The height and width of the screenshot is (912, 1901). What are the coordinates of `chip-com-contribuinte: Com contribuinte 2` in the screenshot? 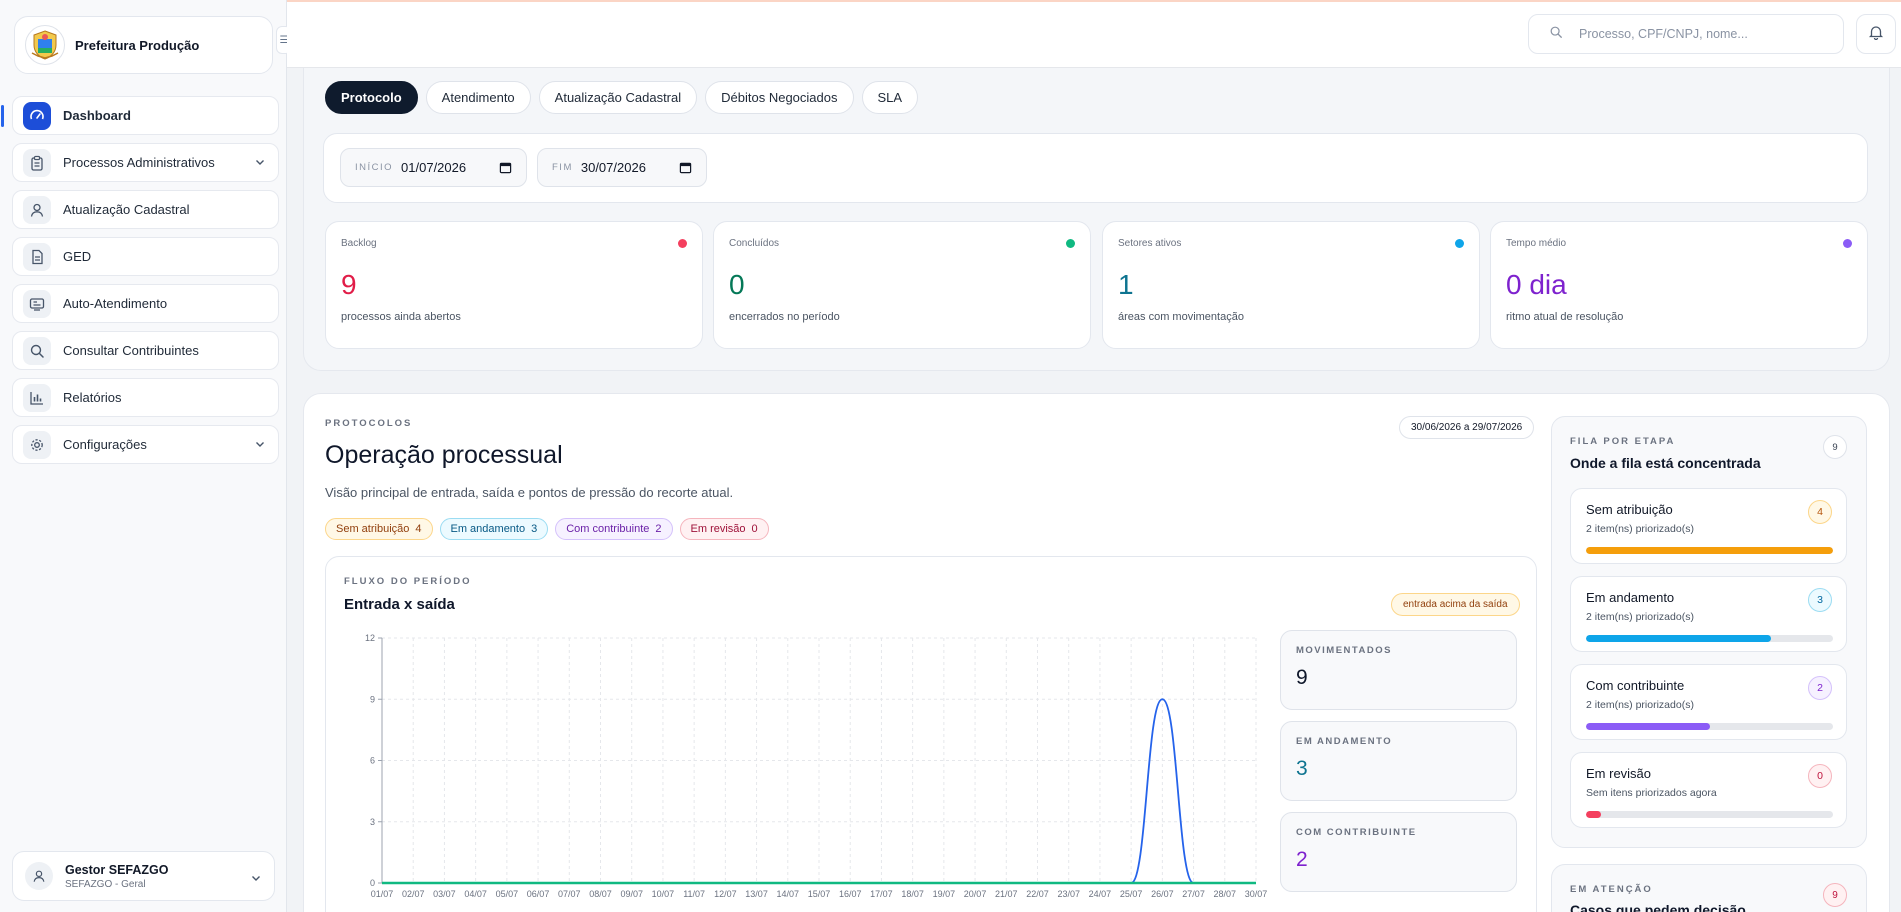 It's located at (614, 529).